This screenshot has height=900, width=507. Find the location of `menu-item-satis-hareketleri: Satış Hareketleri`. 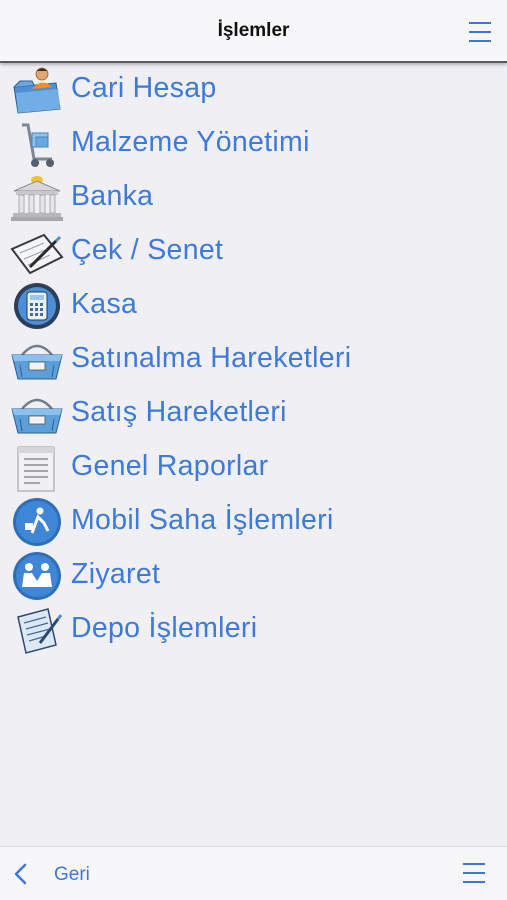

menu-item-satis-hareketleri: Satış Hareketleri is located at coordinates (253, 414).